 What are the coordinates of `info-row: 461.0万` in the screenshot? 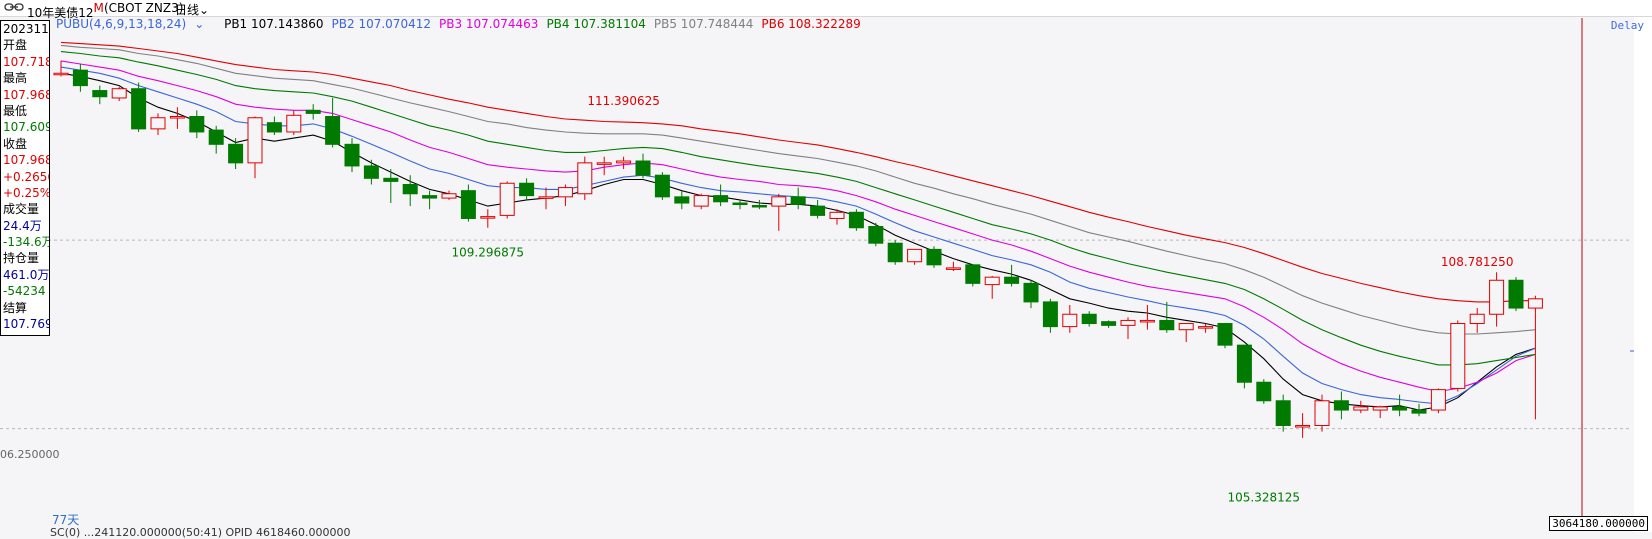 It's located at (26, 274).